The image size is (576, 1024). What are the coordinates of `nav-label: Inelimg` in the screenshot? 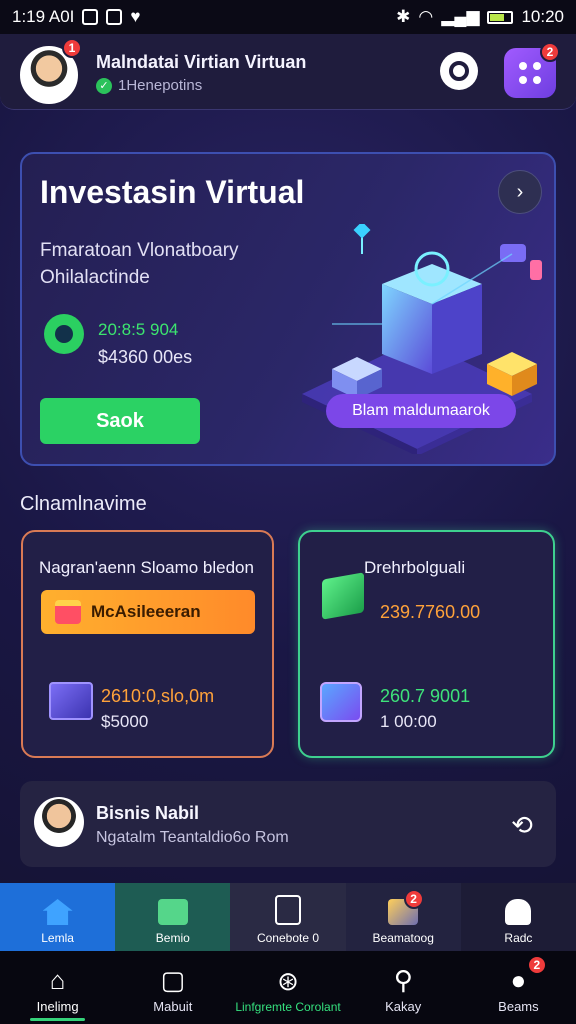 It's located at (57, 1006).